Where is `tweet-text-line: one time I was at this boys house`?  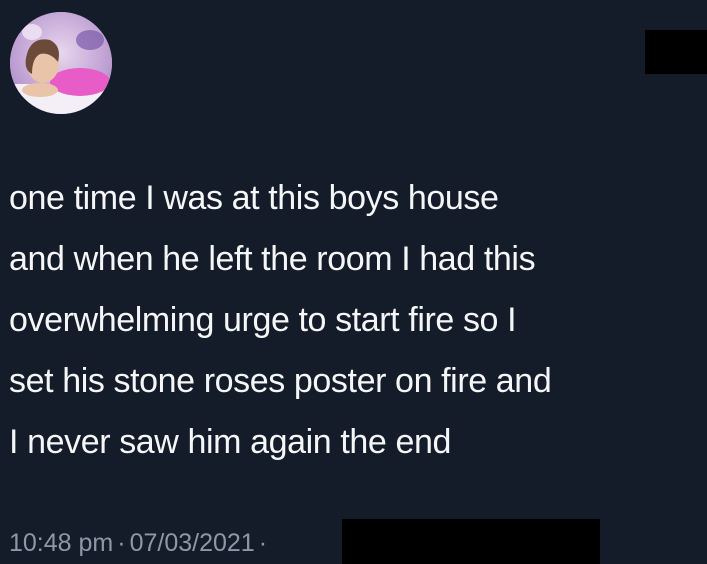 tweet-text-line: one time I was at this boys house is located at coordinates (254, 198).